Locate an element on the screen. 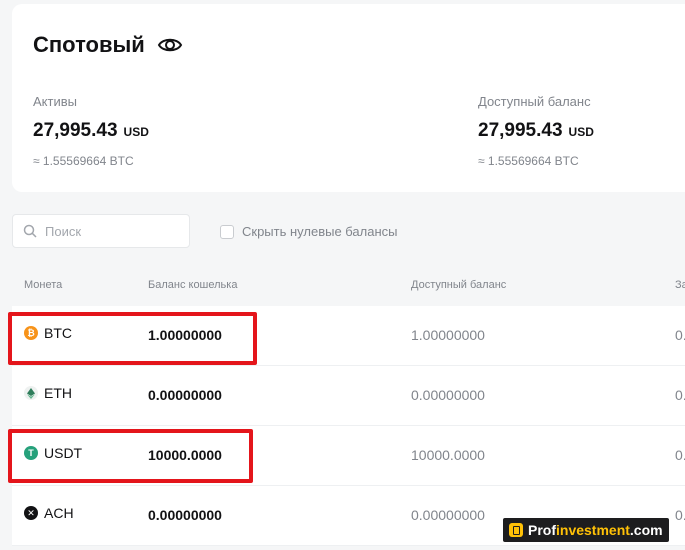 The image size is (685, 550). watermark-part-2: investment is located at coordinates (593, 530).